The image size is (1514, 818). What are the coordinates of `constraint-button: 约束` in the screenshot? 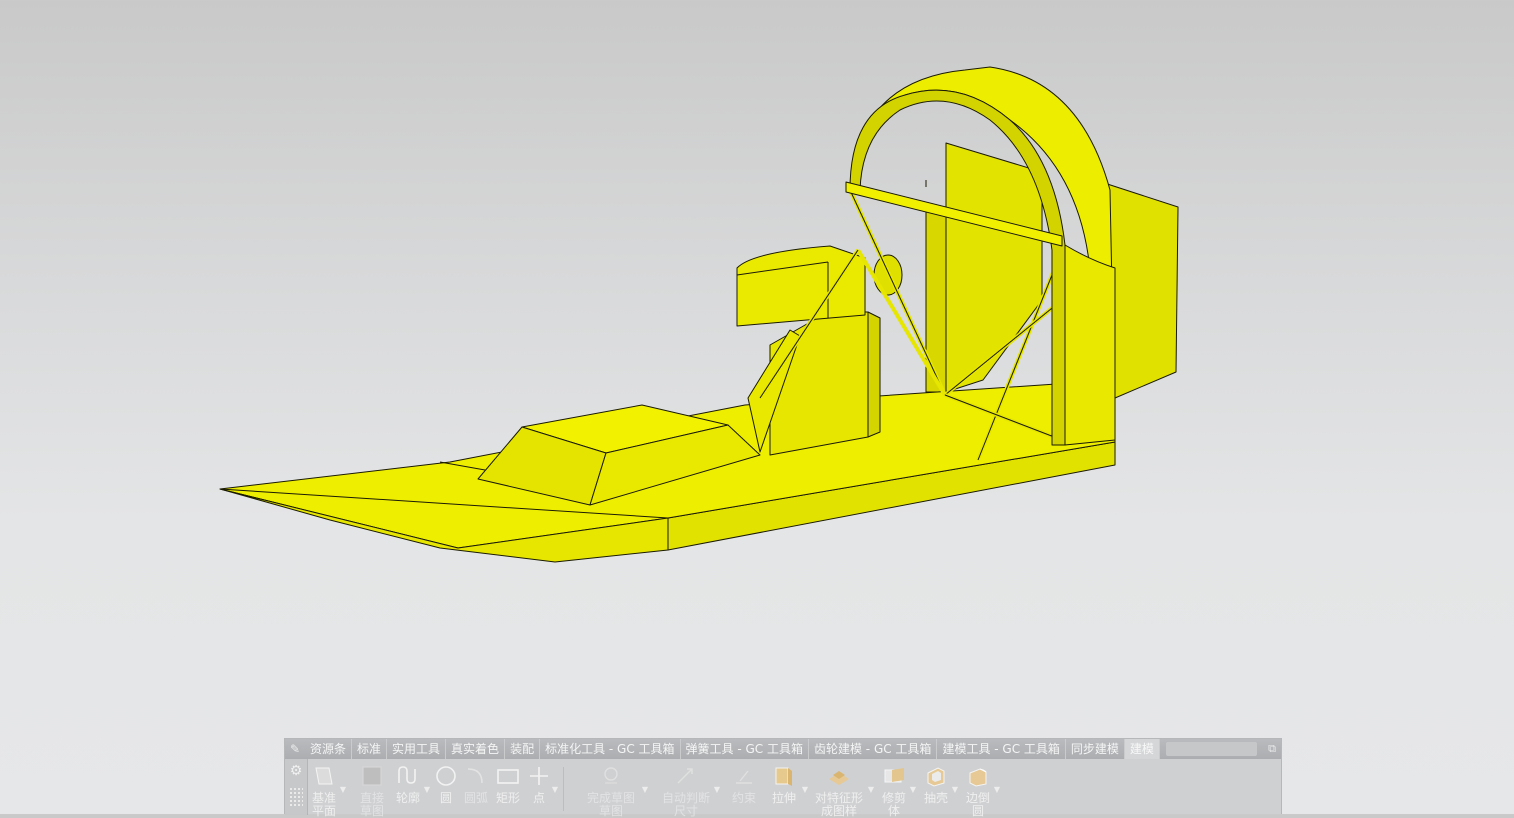 It's located at (744, 788).